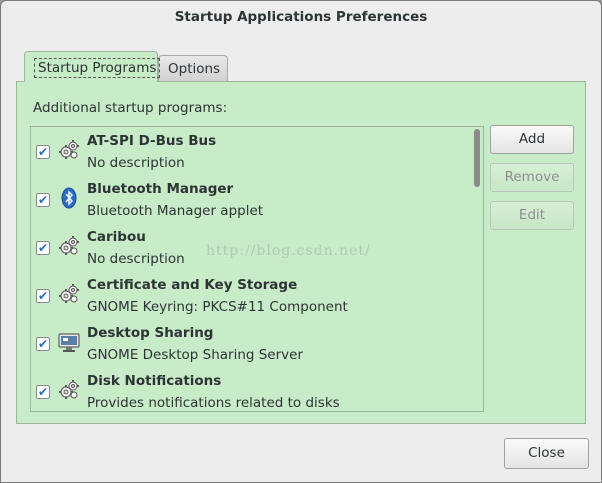  I want to click on tab-options-label: Options, so click(194, 69).